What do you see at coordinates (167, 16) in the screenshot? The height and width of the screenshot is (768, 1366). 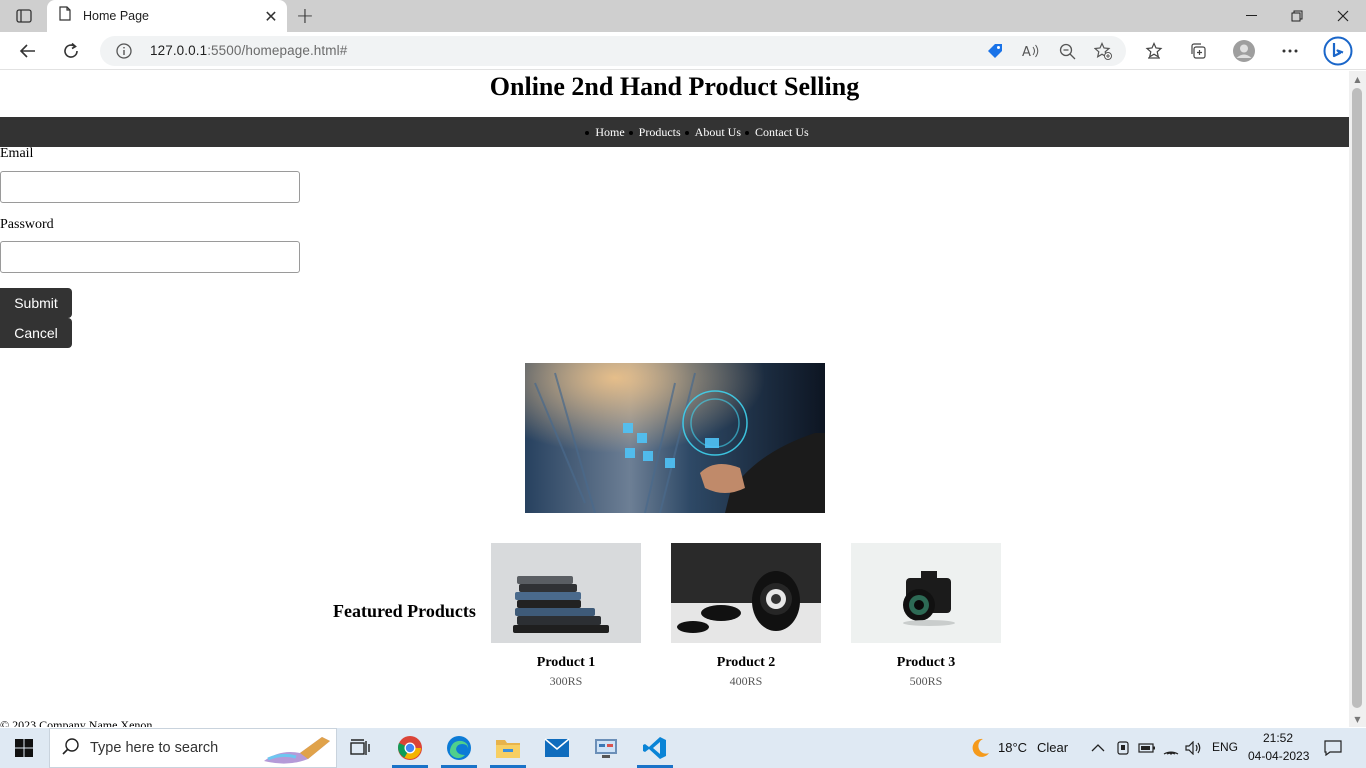 I see `browser-tab-home: Home Page ✕` at bounding box center [167, 16].